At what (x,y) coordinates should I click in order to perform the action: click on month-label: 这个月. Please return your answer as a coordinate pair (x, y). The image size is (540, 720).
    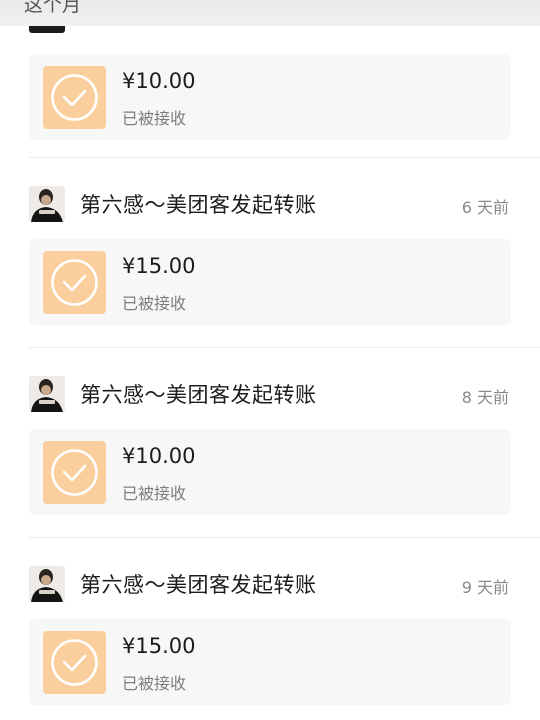
    Looking at the image, I should click on (53, 8).